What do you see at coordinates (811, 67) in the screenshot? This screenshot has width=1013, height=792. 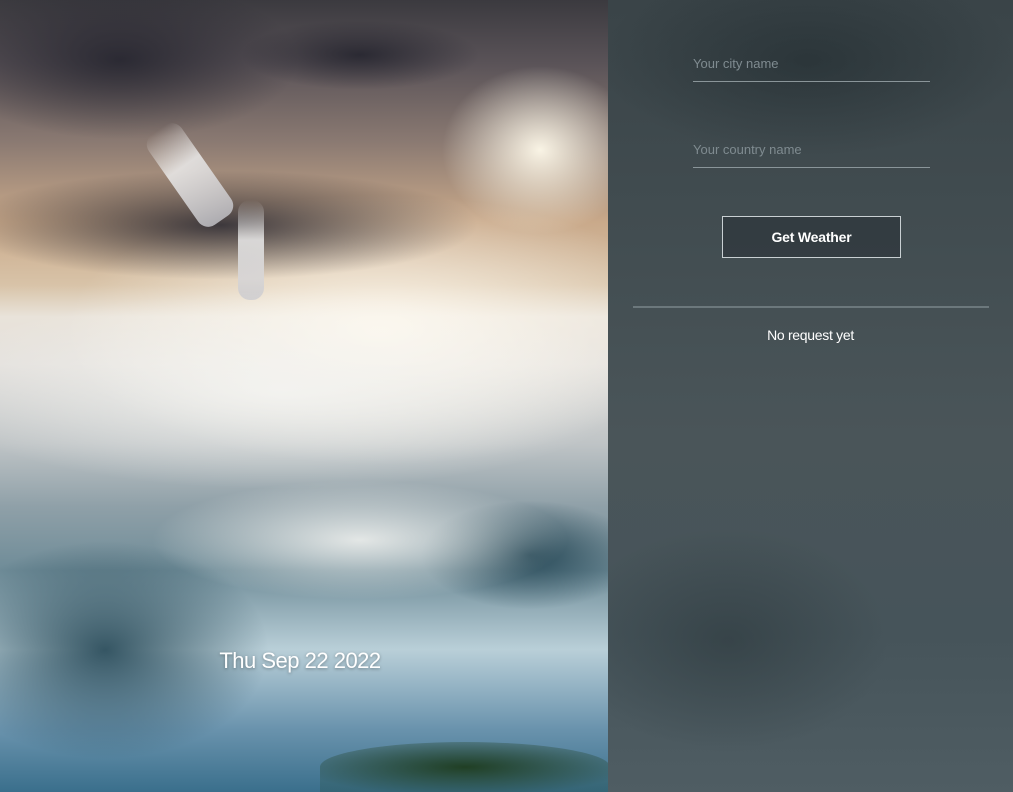 I see `city-name-input` at bounding box center [811, 67].